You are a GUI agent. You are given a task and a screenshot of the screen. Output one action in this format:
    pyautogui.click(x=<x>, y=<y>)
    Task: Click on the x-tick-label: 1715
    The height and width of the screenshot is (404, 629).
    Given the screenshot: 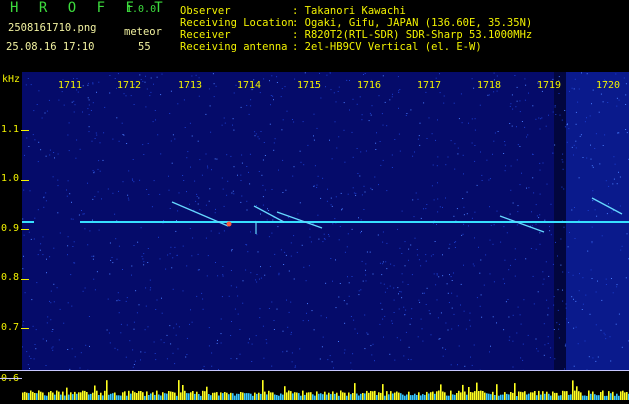 What is the action you would take?
    pyautogui.click(x=309, y=85)
    